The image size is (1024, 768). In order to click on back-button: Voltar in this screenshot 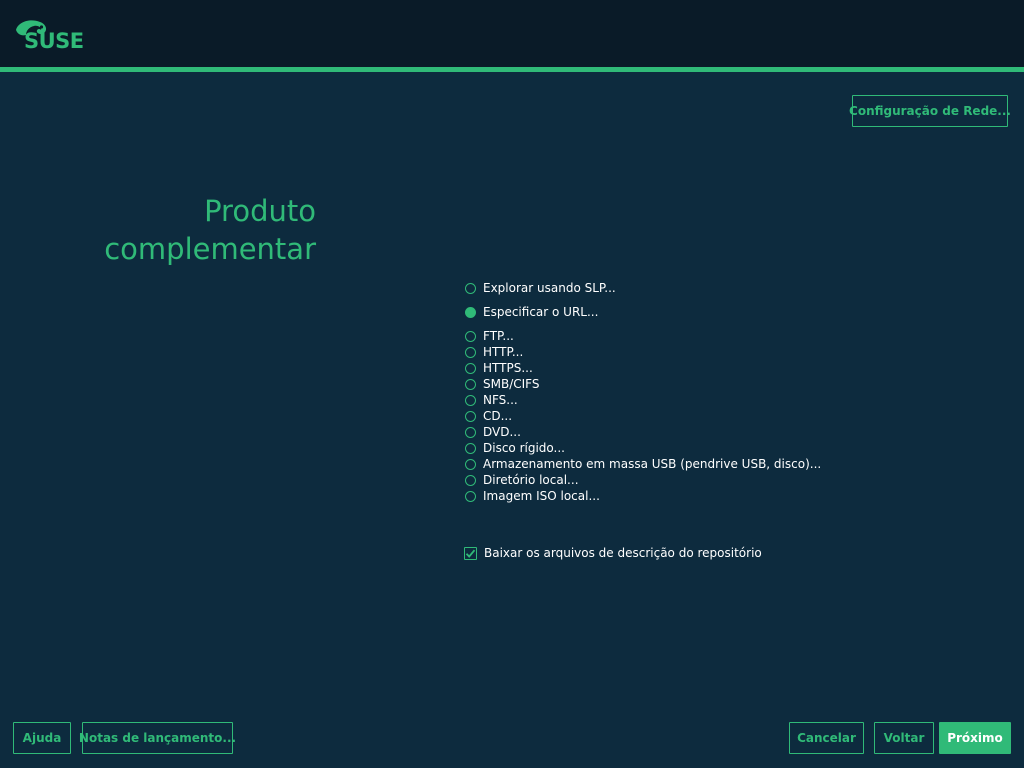, I will do `click(904, 738)`.